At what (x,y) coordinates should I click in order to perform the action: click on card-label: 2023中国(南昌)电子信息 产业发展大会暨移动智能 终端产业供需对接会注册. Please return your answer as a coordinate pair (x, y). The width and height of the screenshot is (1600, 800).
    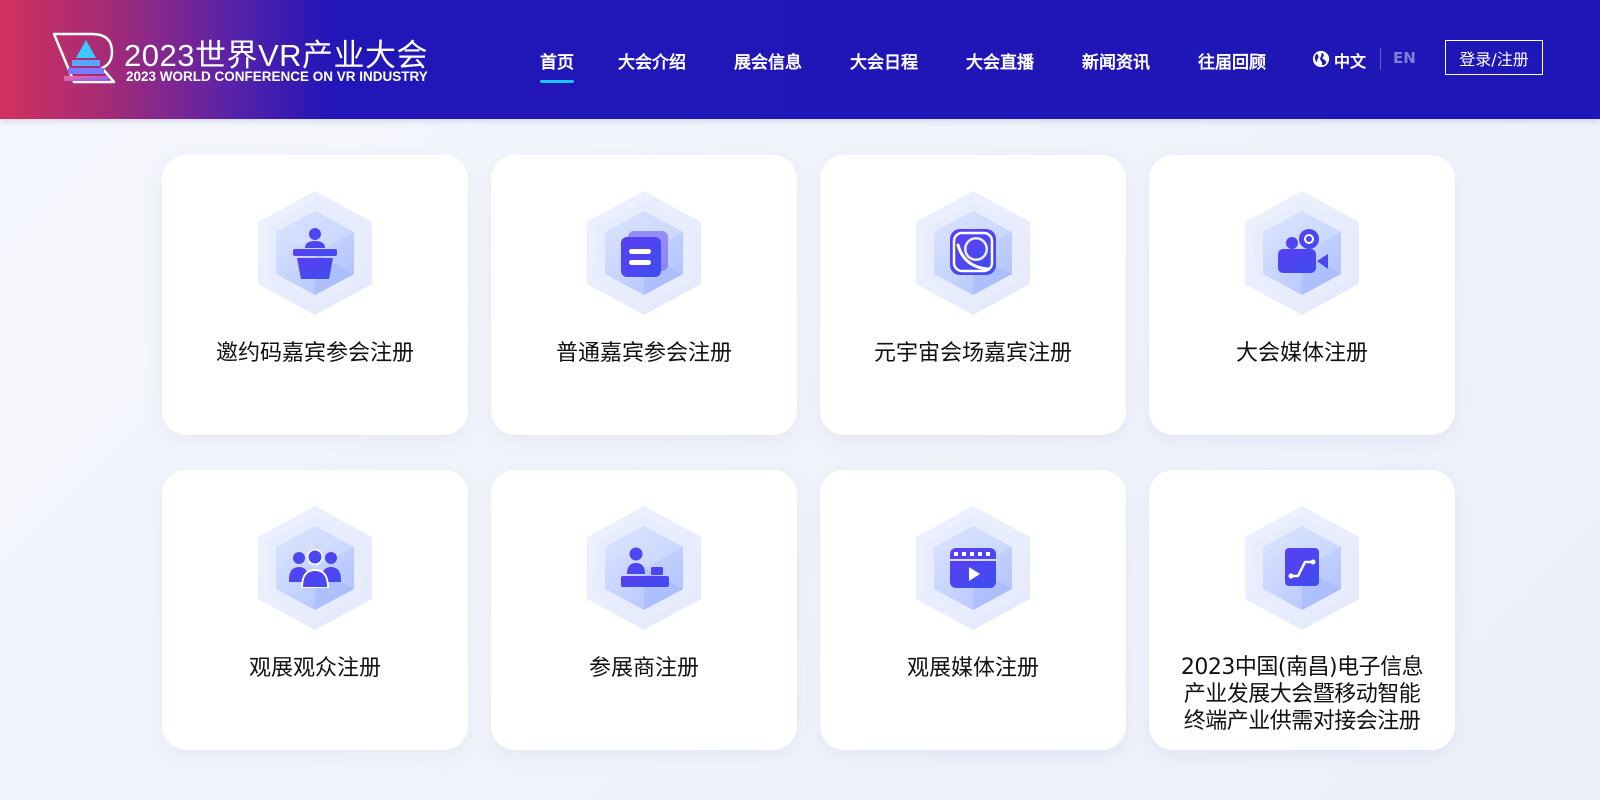
    Looking at the image, I should click on (1302, 694).